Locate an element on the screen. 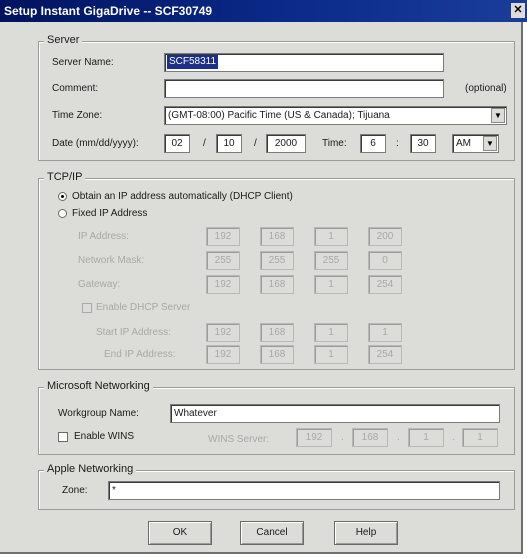  enable-wins-label: Enable WINS is located at coordinates (104, 437).